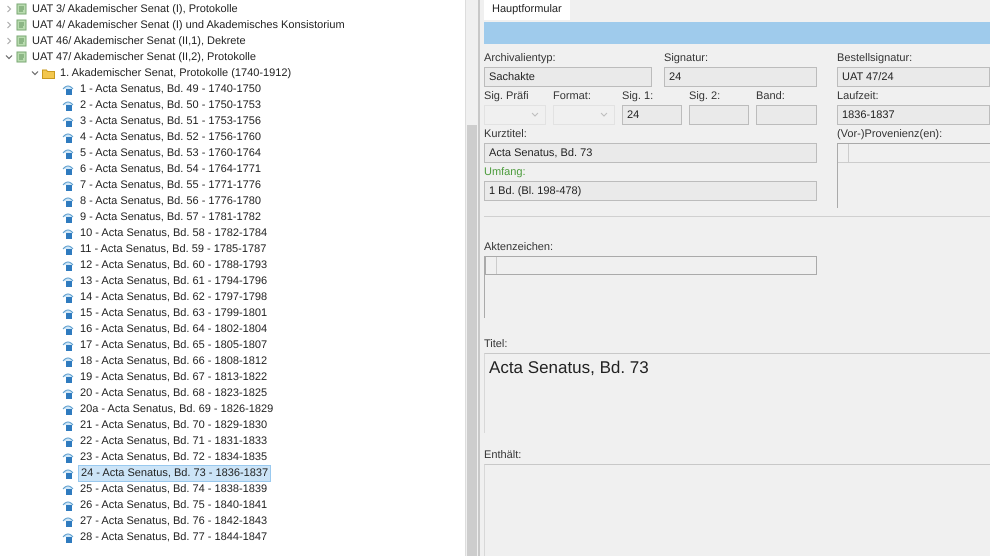 The image size is (990, 556). What do you see at coordinates (174, 441) in the screenshot?
I see `tree-item: 22 - Acta Senatus, Bd. 71 - 1831-1833` at bounding box center [174, 441].